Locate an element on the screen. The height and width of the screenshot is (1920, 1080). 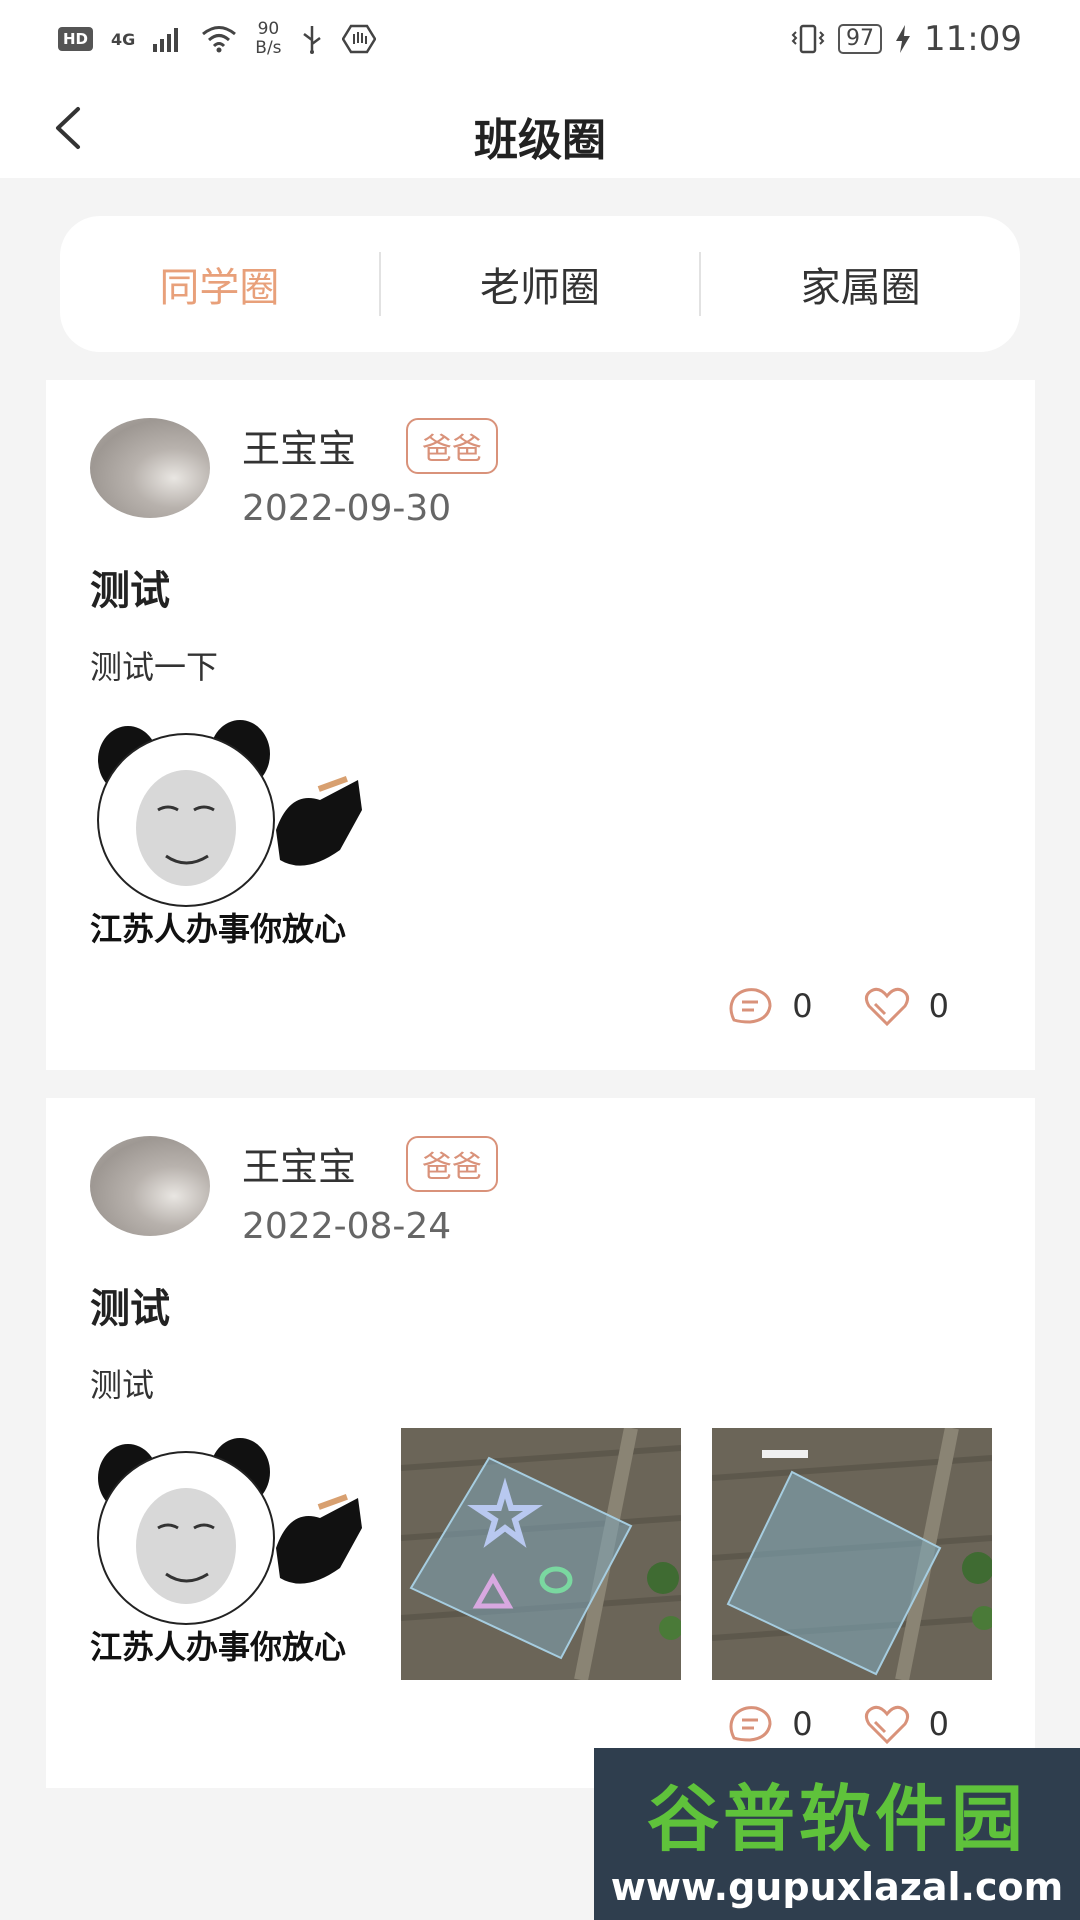
watermark-logo: 谷普软件园 www.gupuxlazal.com is located at coordinates (837, 1834).